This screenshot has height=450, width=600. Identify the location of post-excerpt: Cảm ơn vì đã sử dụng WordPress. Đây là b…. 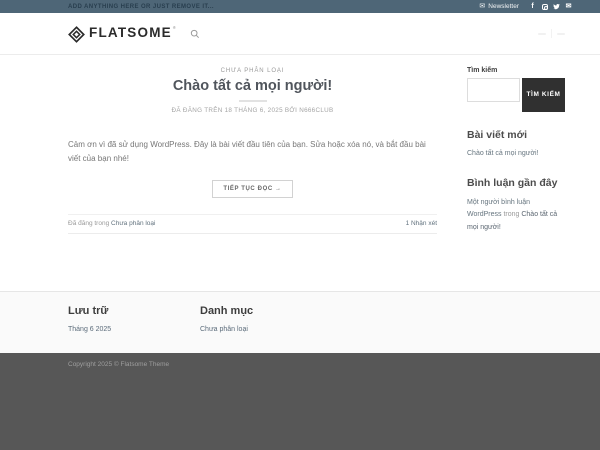
(247, 151).